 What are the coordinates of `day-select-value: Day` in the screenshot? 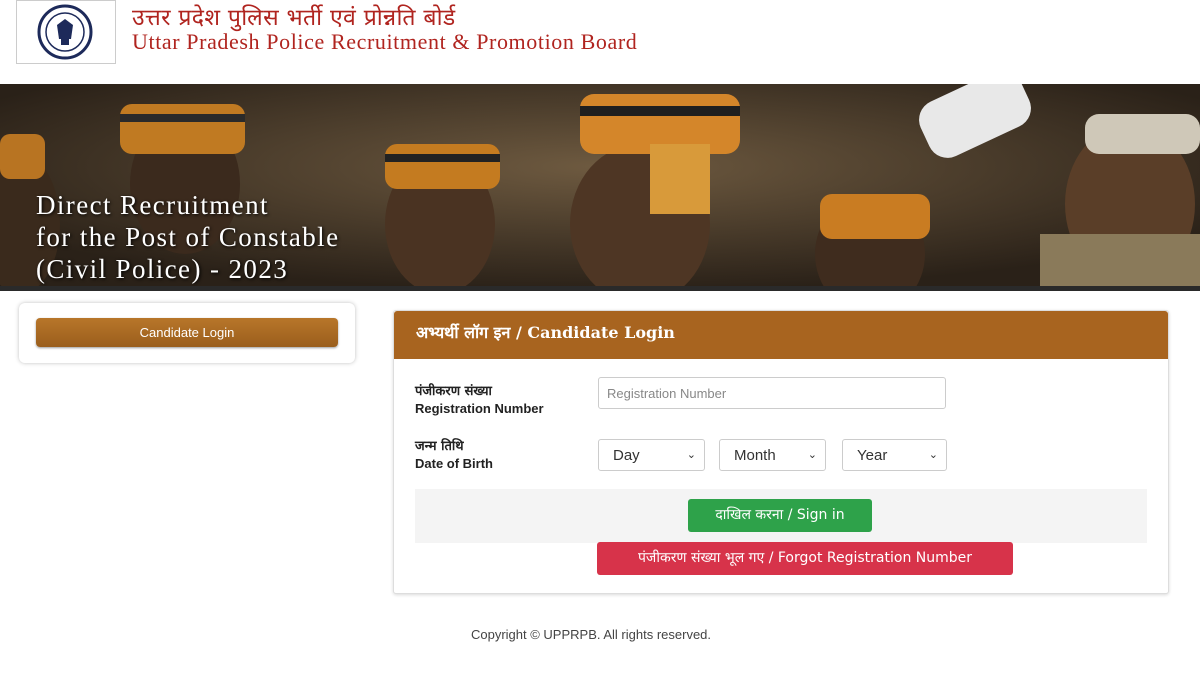 It's located at (626, 455).